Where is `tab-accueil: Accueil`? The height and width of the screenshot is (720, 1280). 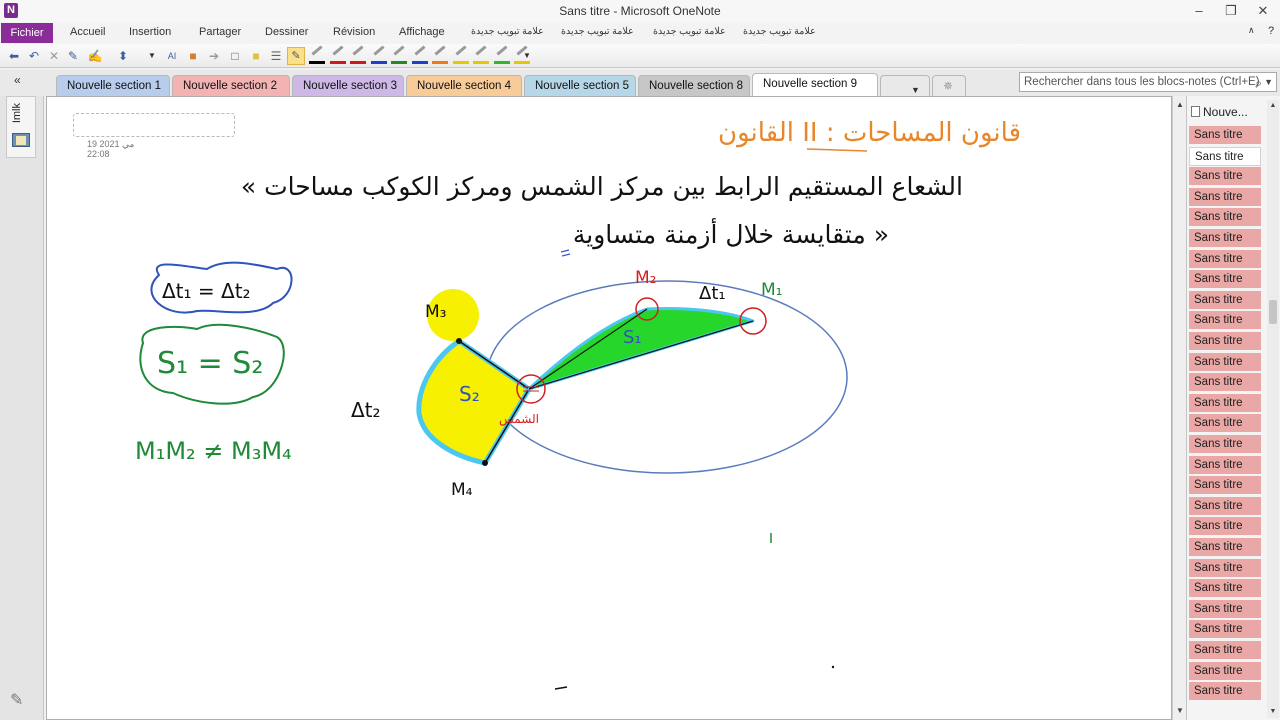
tab-accueil: Accueil is located at coordinates (87, 32).